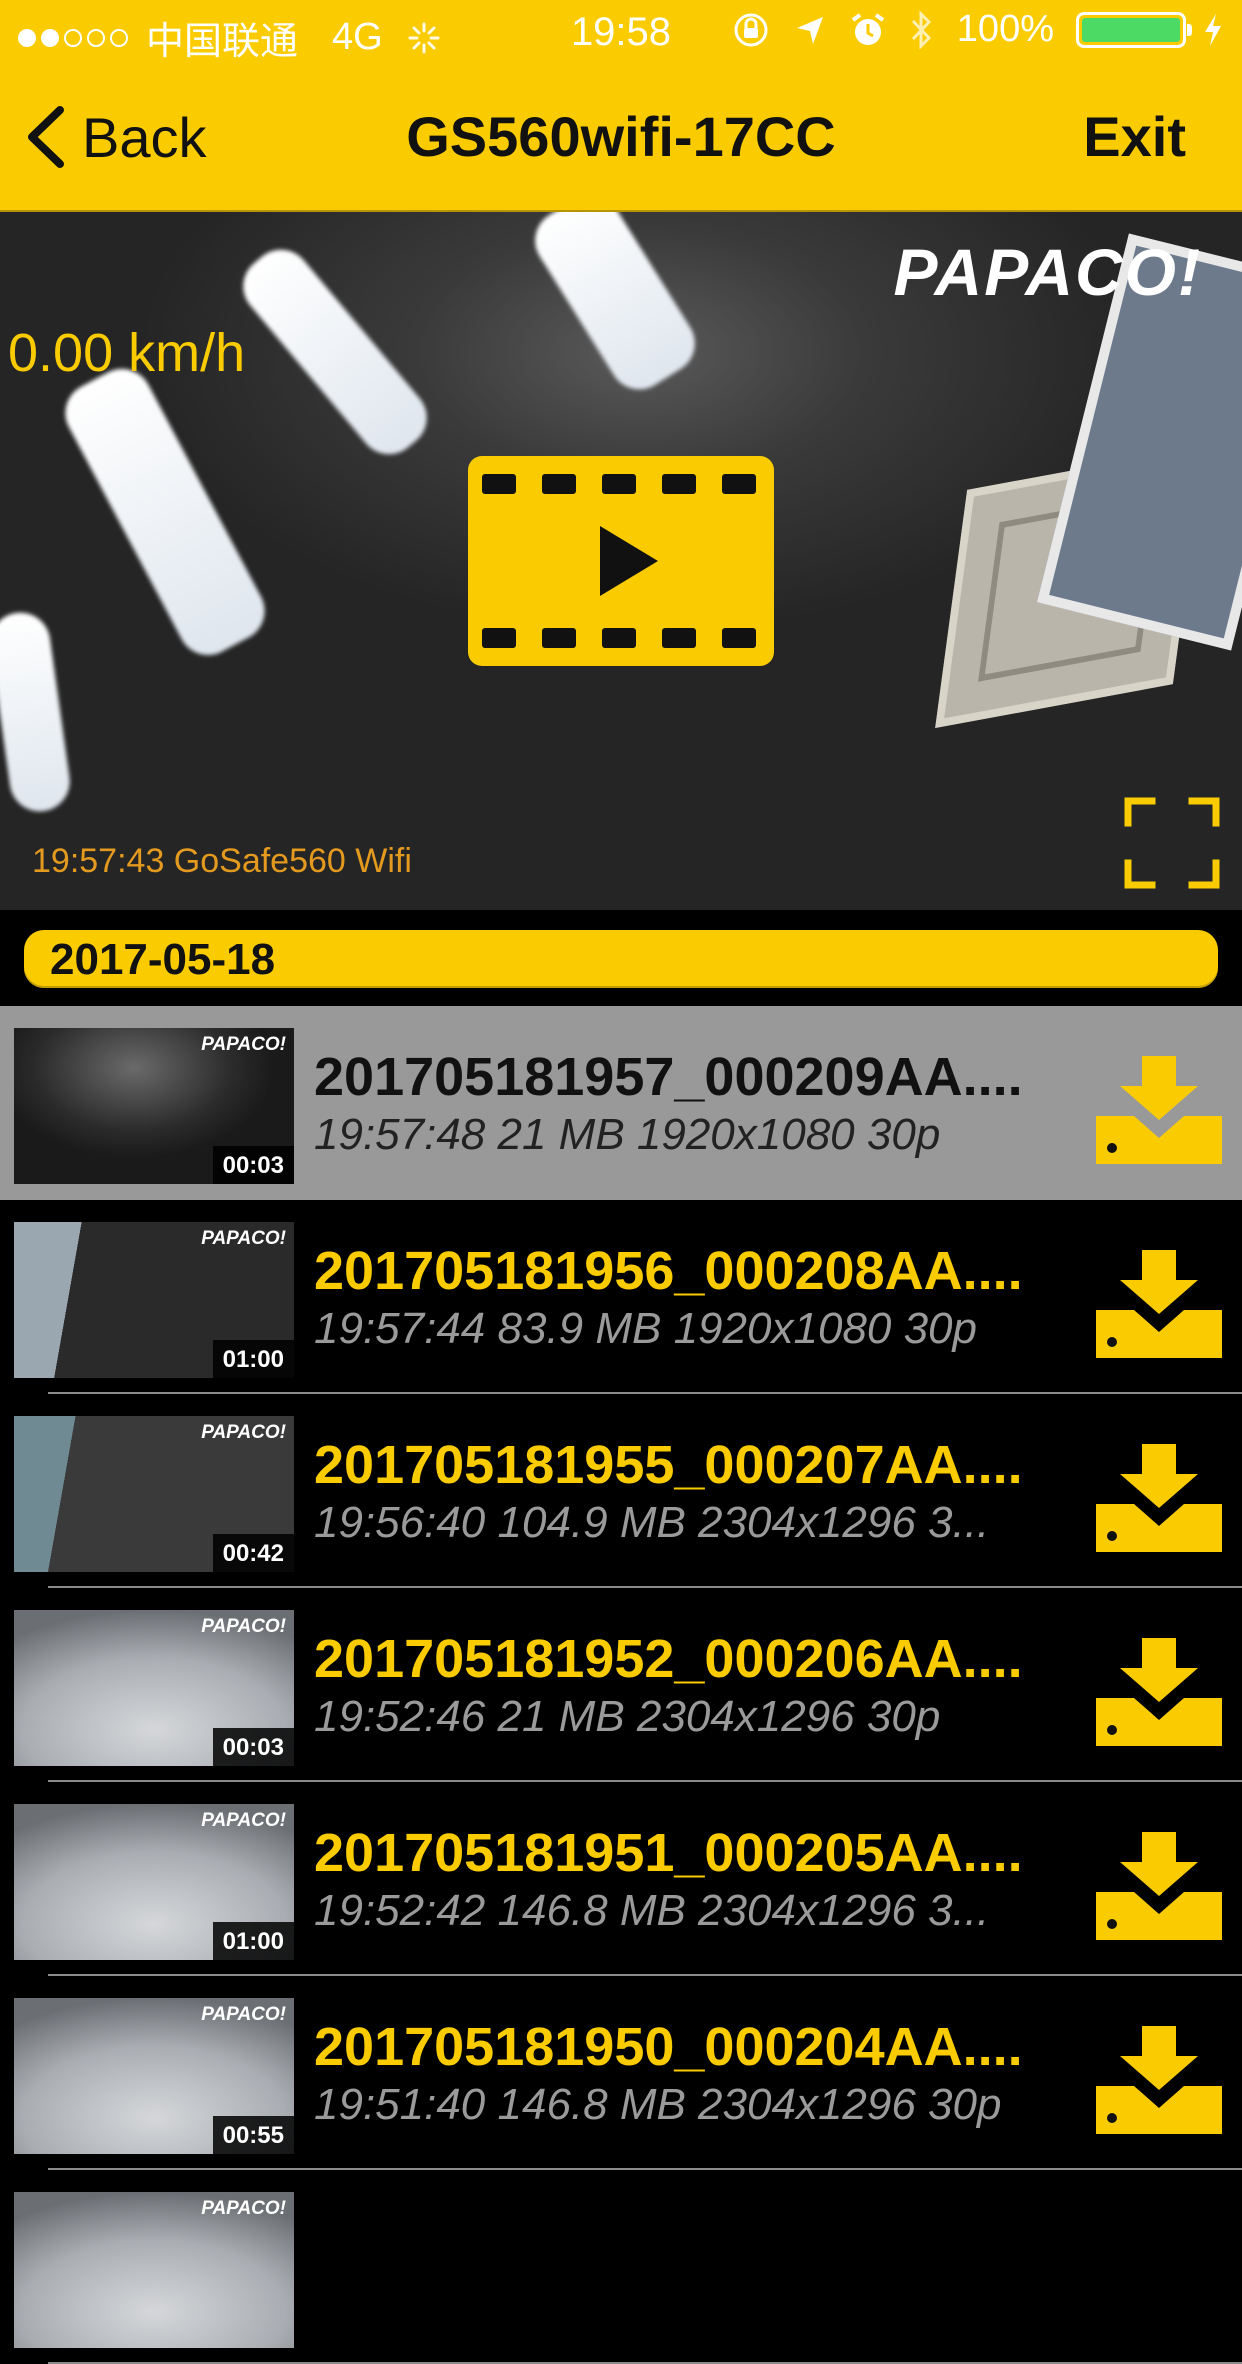 This screenshot has height=2364, width=1242. I want to click on fullscreen-icon, so click(1172, 843).